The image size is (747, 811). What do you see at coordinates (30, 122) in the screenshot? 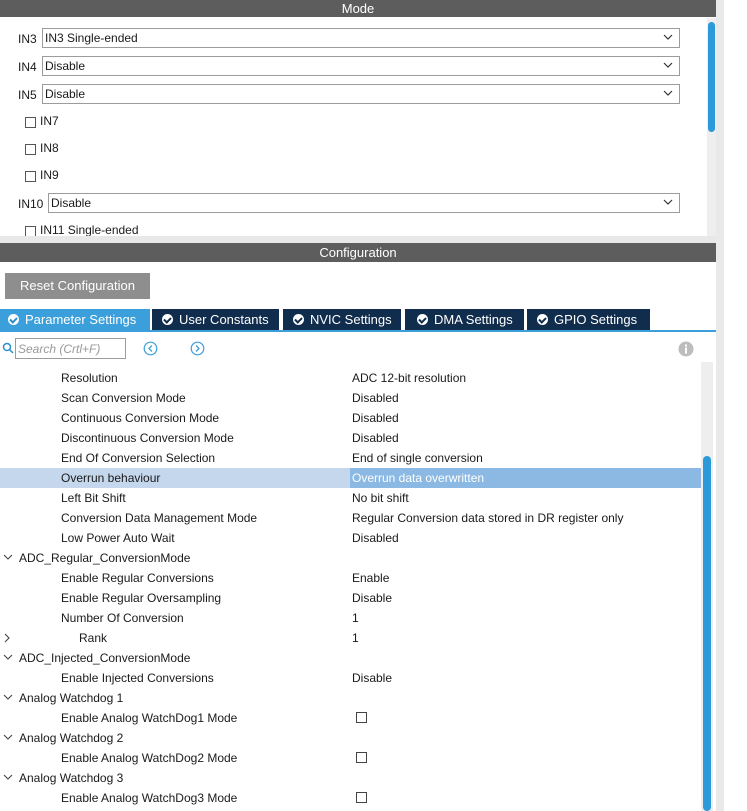
I see `in7-checkbox` at bounding box center [30, 122].